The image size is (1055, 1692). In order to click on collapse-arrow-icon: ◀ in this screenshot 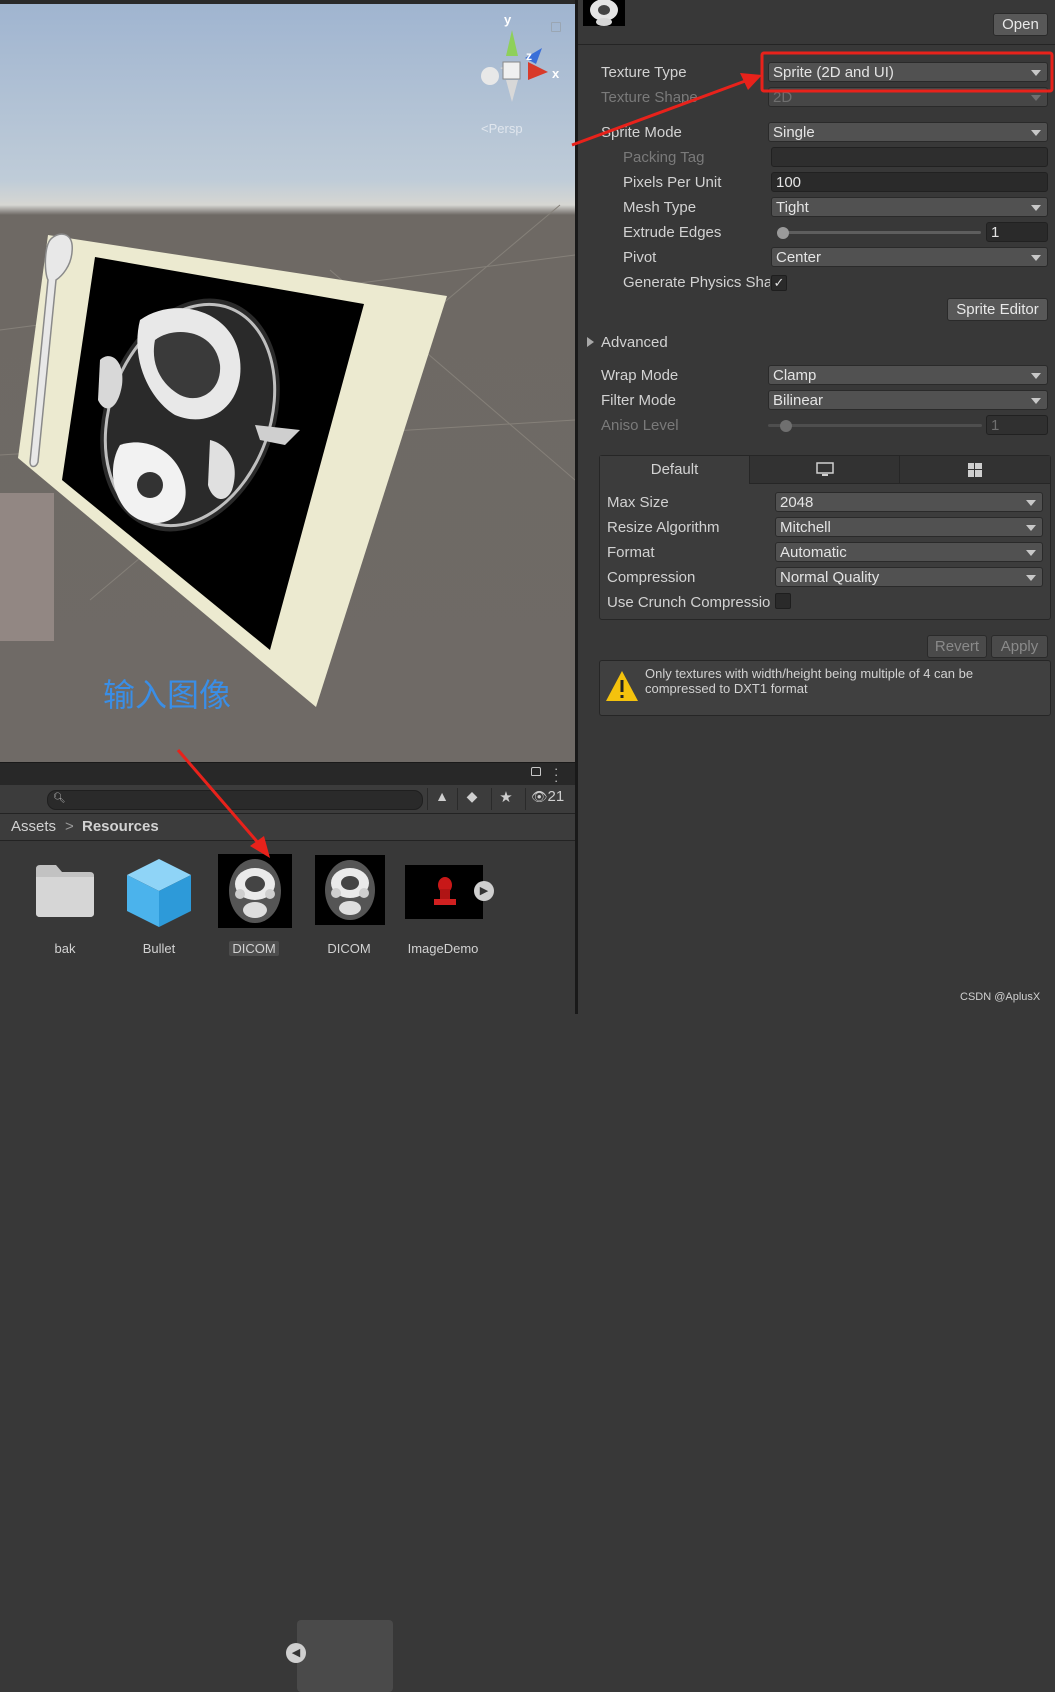, I will do `click(296, 1653)`.